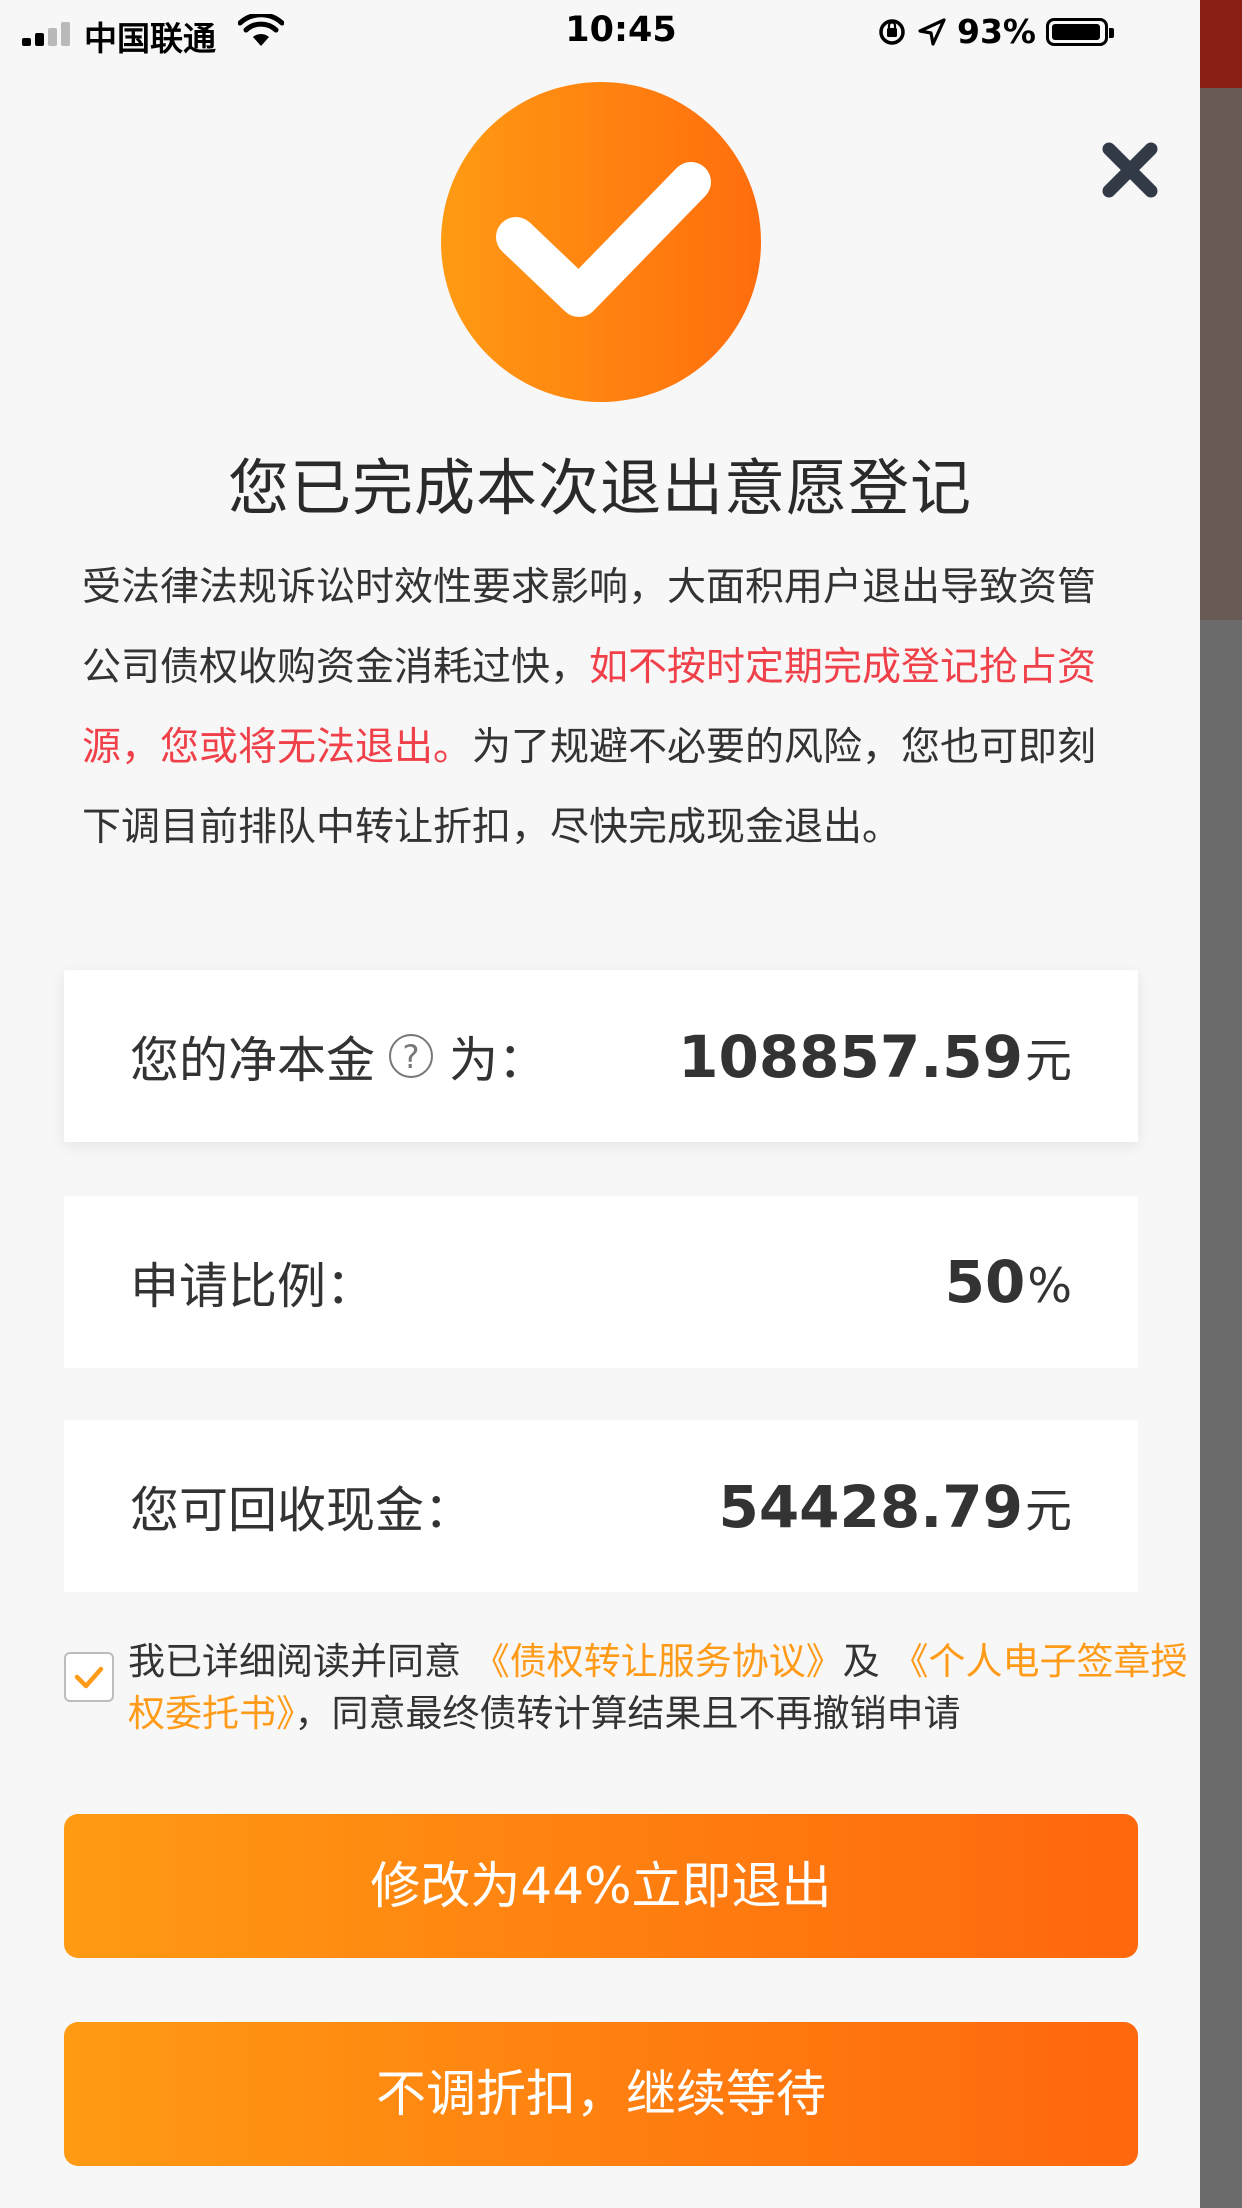  What do you see at coordinates (601, 1282) in the screenshot?
I see `apply-ratio-card: 申请比例： 50%` at bounding box center [601, 1282].